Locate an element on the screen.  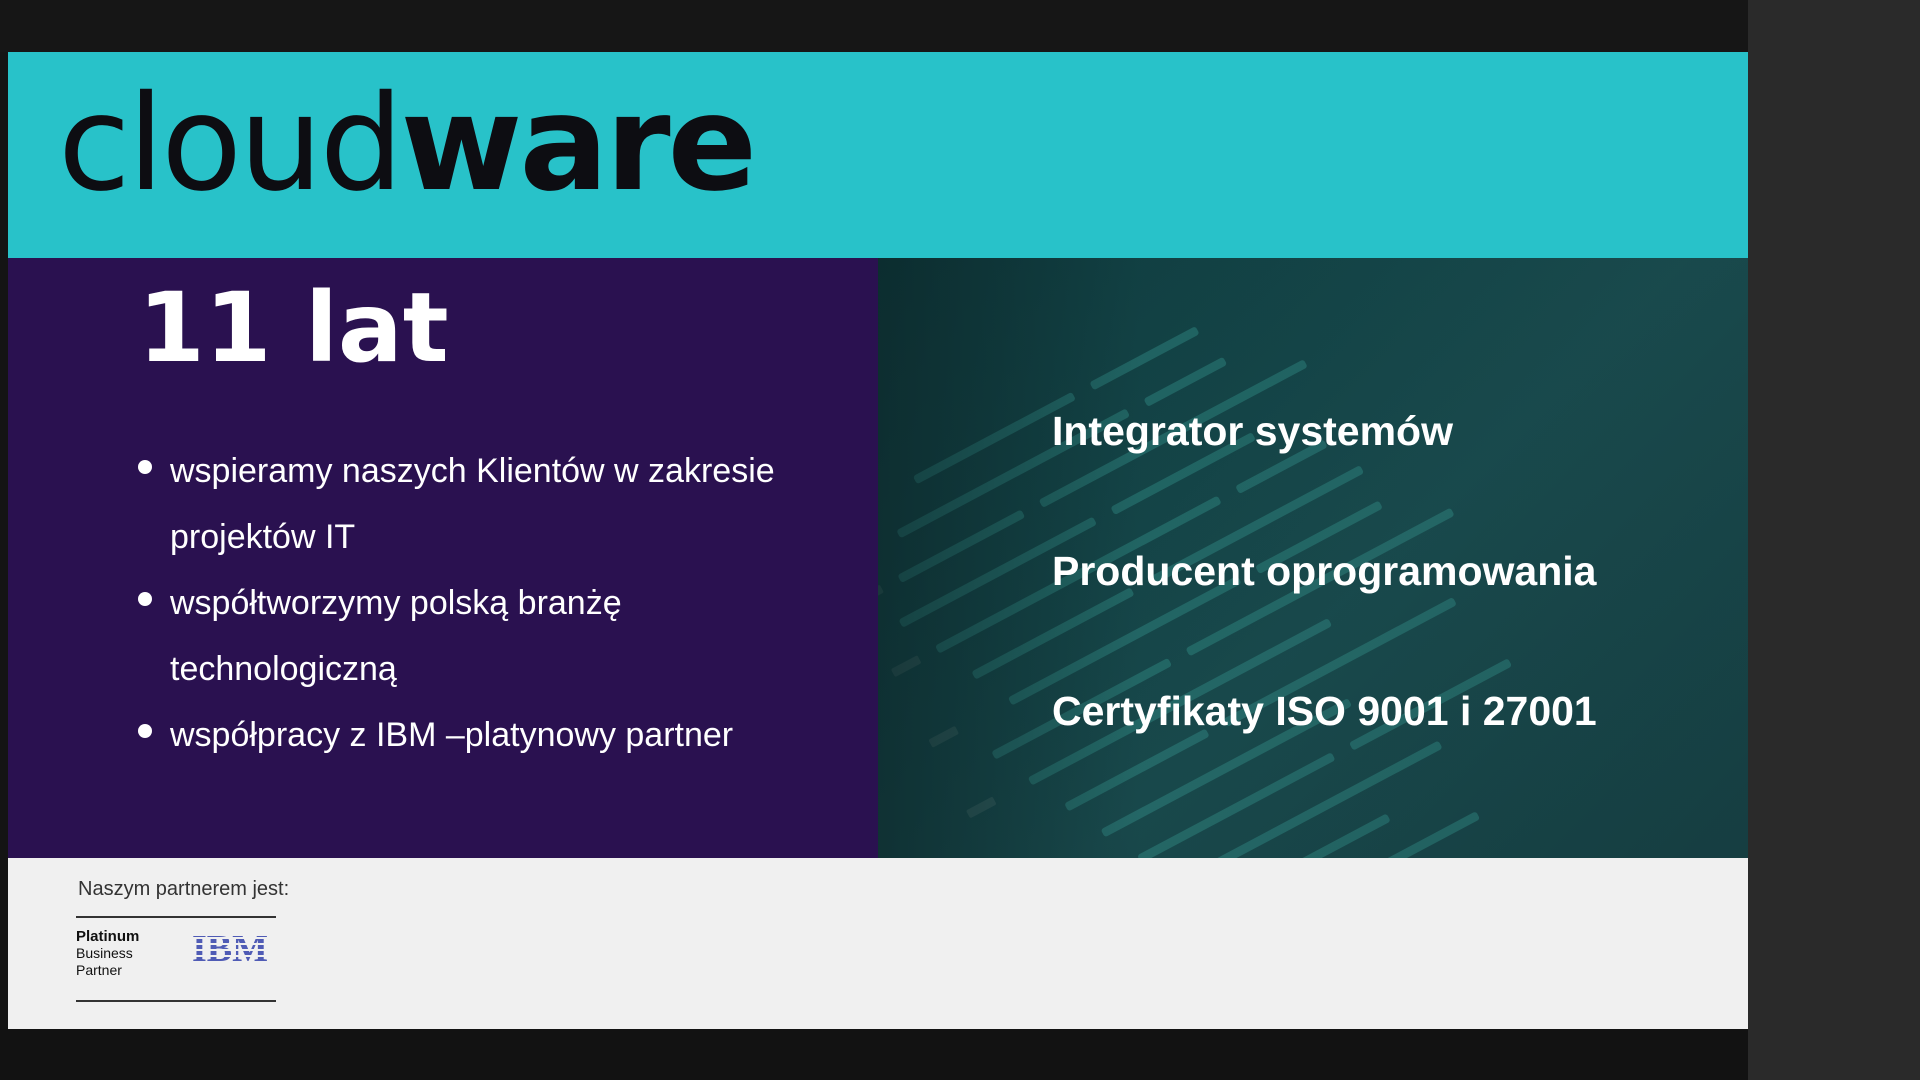
platinum-badge: Platinum Business Partner is located at coordinates (107, 953).